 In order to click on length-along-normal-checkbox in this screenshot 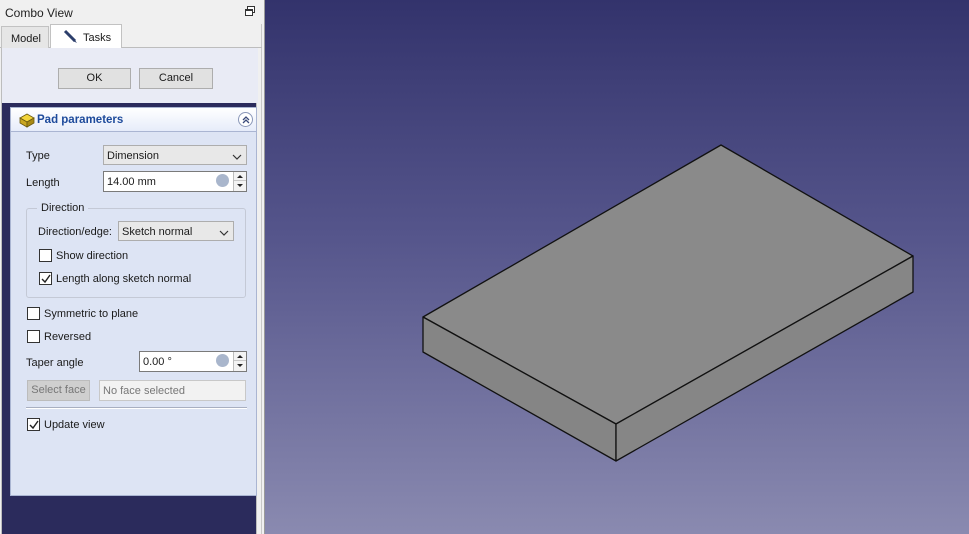, I will do `click(45, 278)`.